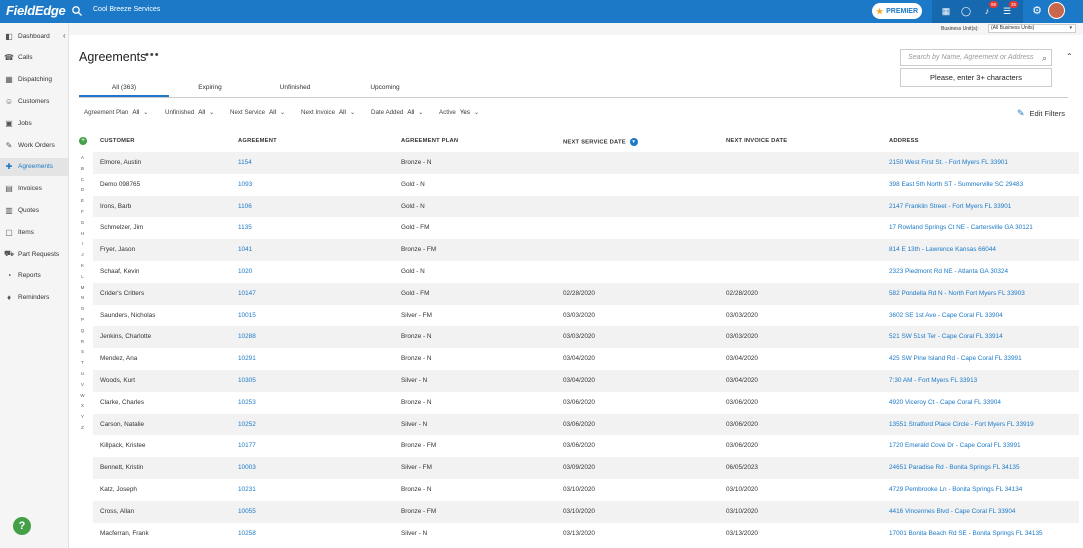  What do you see at coordinates (82, 428) in the screenshot?
I see `alphabet-letter: Z` at bounding box center [82, 428].